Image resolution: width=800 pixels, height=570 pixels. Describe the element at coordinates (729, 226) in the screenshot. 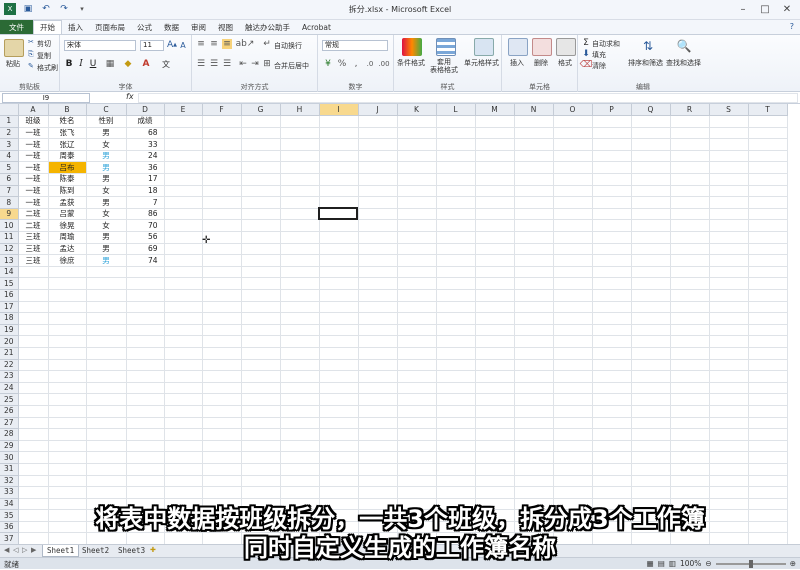

I see `cell-S10` at that location.